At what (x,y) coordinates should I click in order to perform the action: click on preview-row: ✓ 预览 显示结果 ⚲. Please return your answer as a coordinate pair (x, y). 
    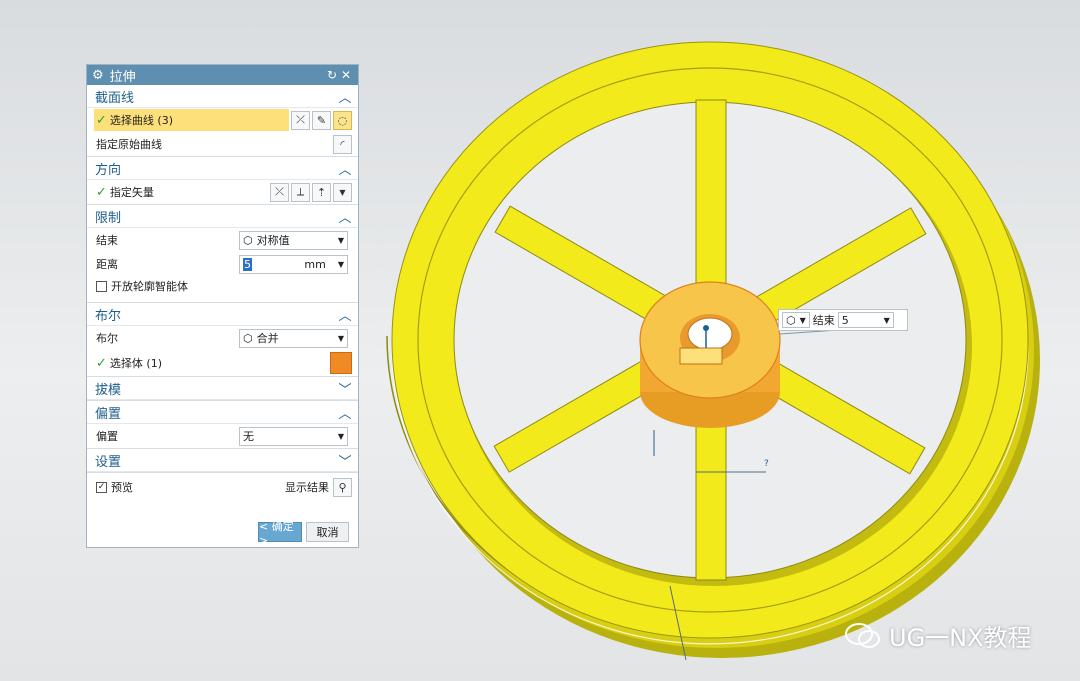
    Looking at the image, I should click on (222, 487).